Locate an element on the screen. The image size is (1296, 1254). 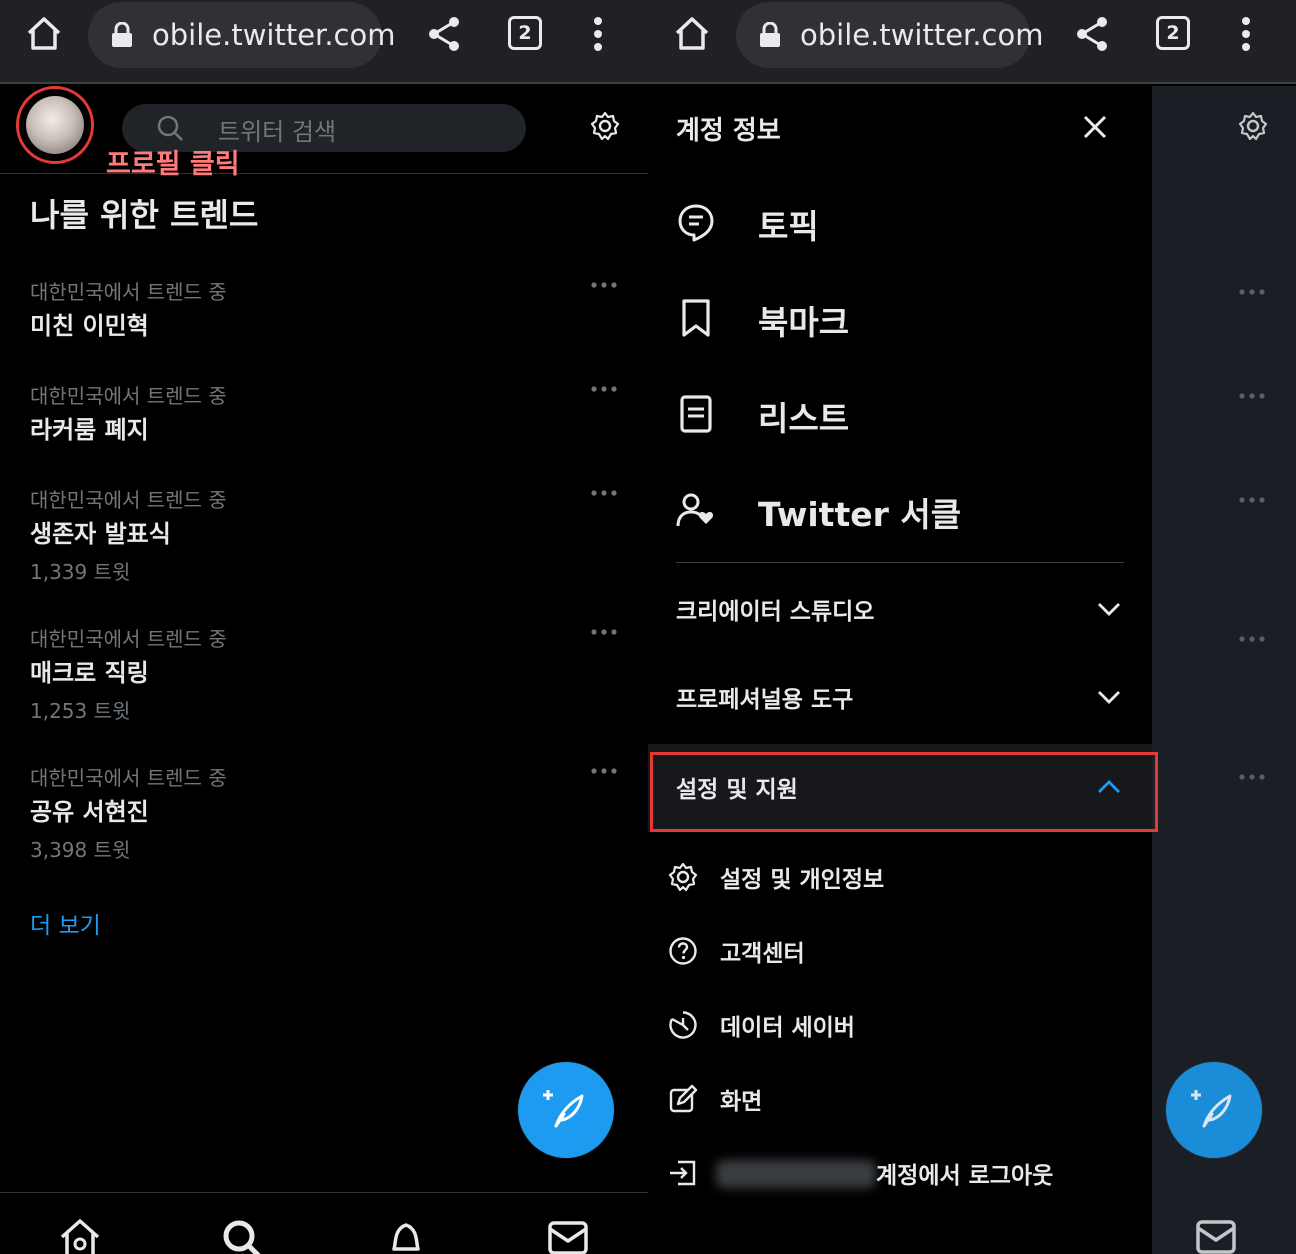
dimmed-background-page is located at coordinates (1224, 670).